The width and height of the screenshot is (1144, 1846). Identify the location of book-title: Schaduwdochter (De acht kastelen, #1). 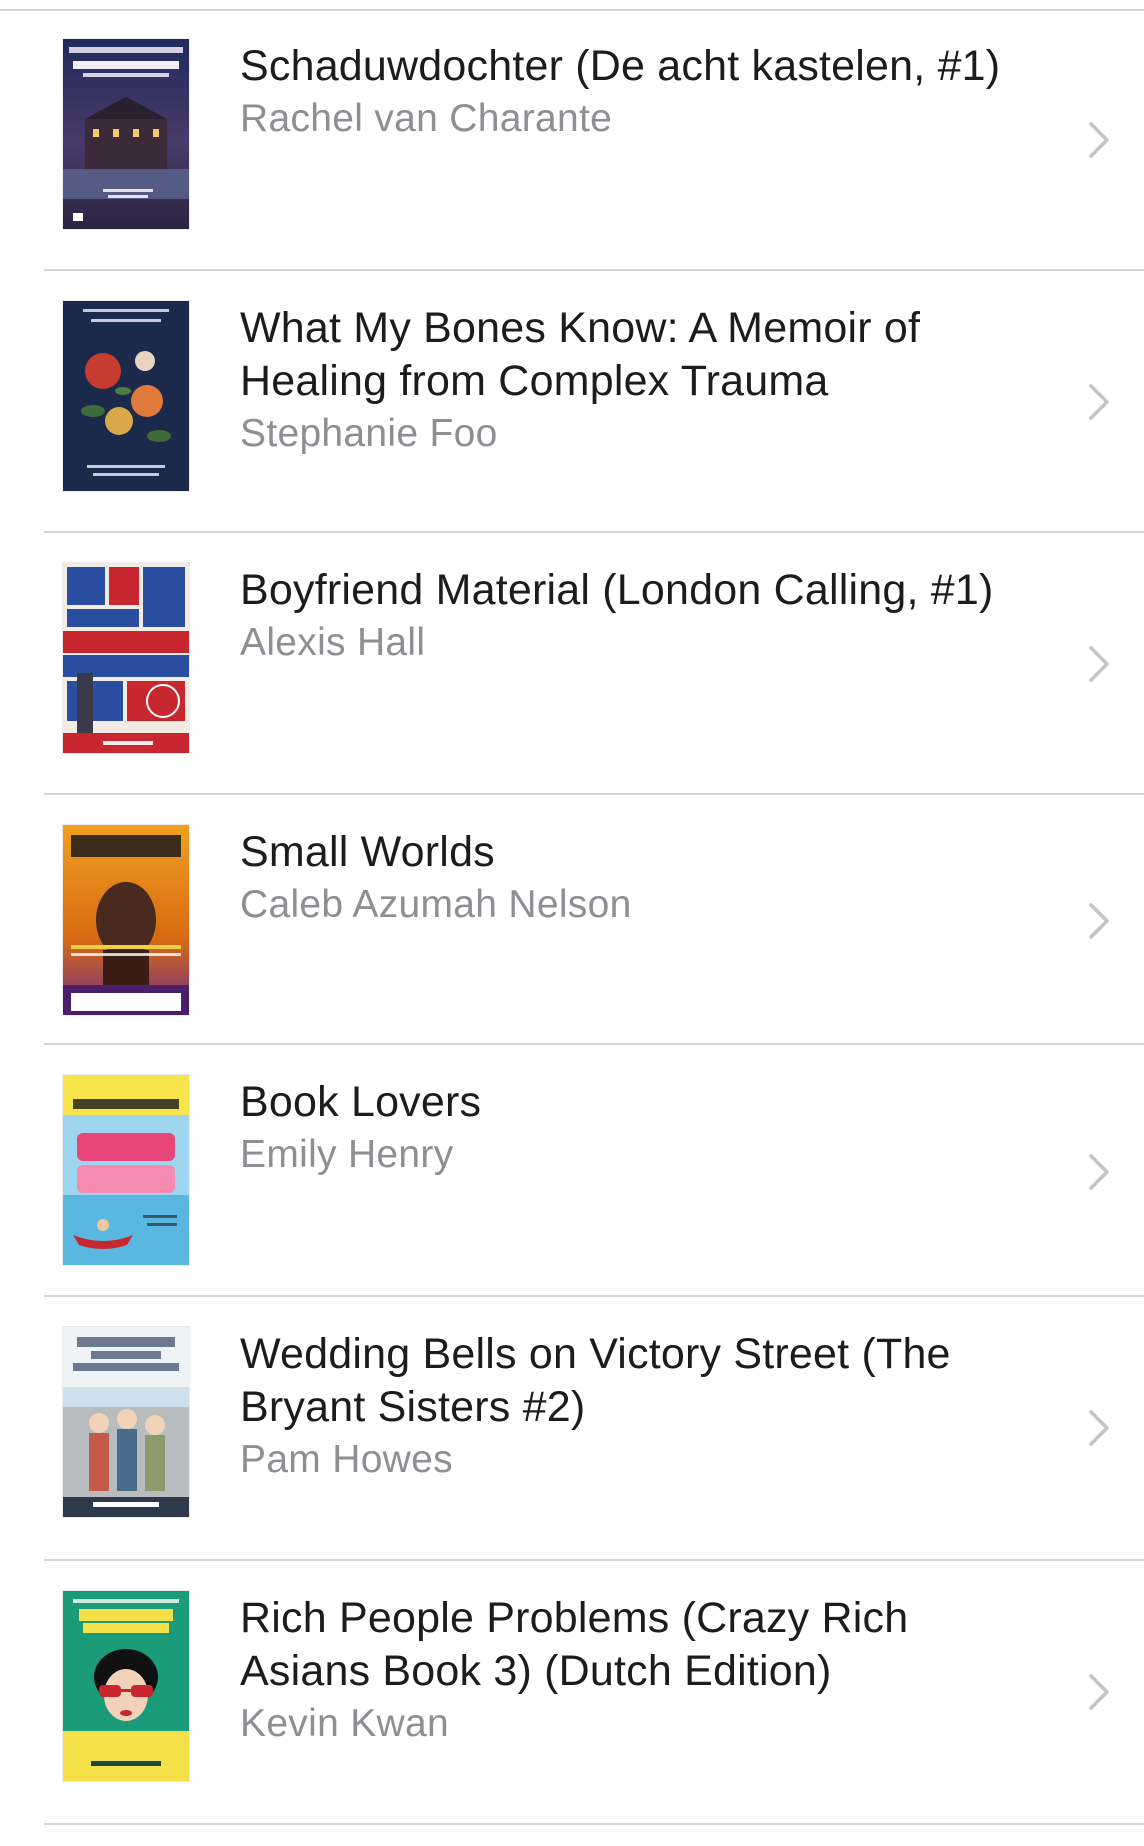
(620, 66).